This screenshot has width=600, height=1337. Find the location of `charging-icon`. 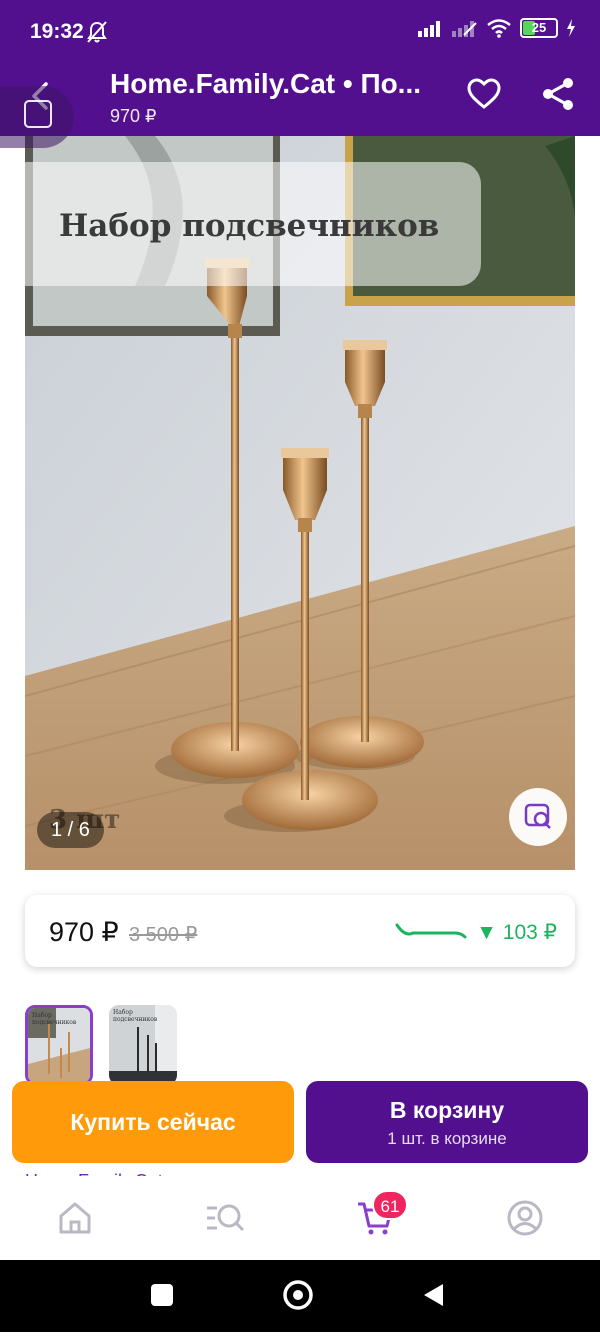

charging-icon is located at coordinates (571, 28).